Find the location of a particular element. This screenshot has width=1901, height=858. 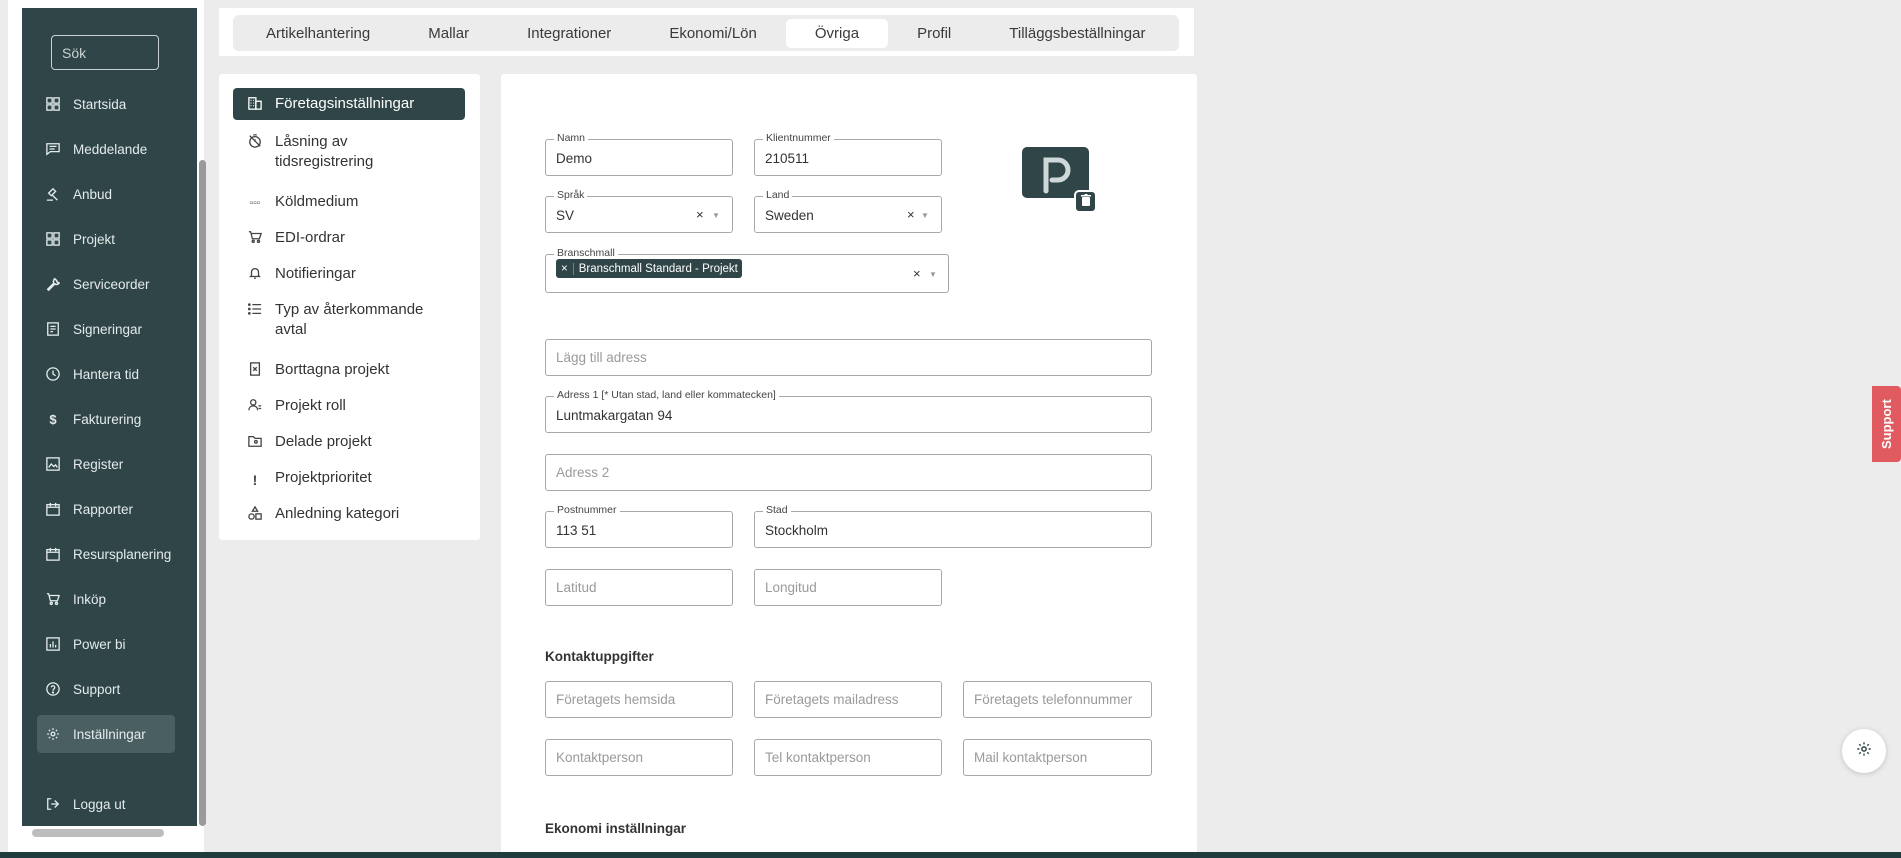

clear-industry-template-button: × is located at coordinates (917, 273).